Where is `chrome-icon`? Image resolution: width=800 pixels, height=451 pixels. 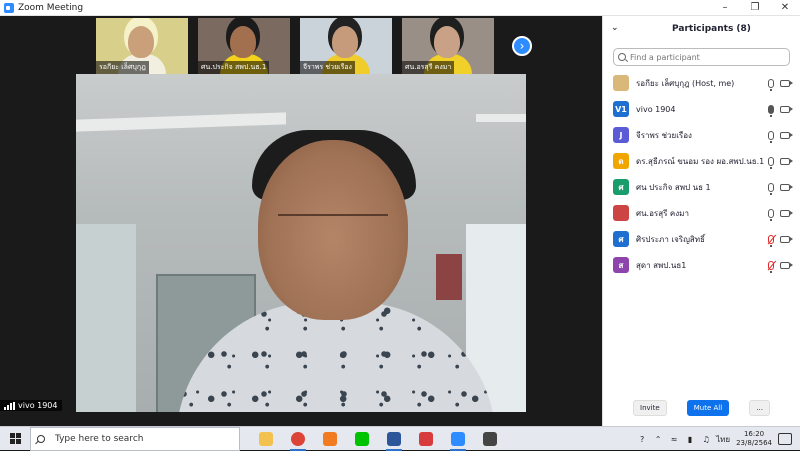 chrome-icon is located at coordinates (298, 438).